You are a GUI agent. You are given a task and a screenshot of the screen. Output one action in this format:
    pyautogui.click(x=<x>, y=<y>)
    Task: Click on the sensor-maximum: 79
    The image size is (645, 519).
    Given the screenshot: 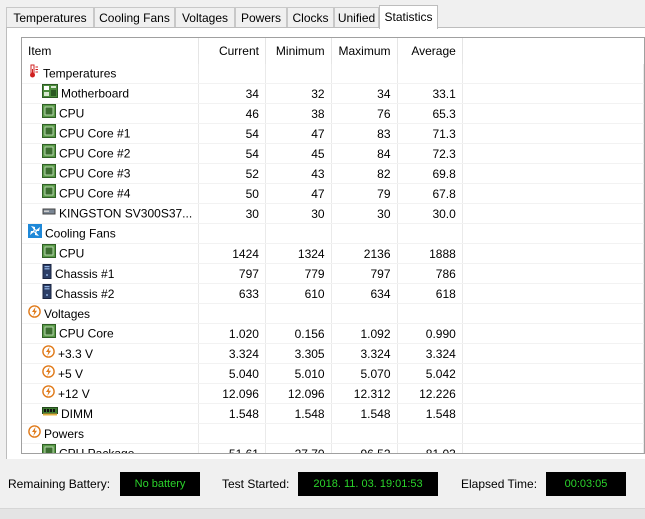 What is the action you would take?
    pyautogui.click(x=364, y=193)
    